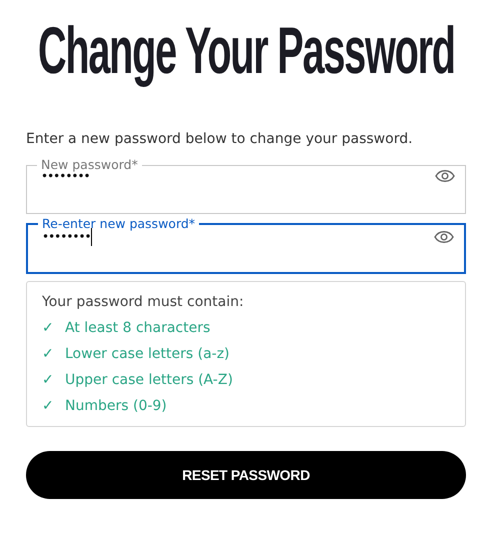 This screenshot has width=496, height=539. I want to click on password-field: Re-enter new password* ••••••••, so click(246, 245).